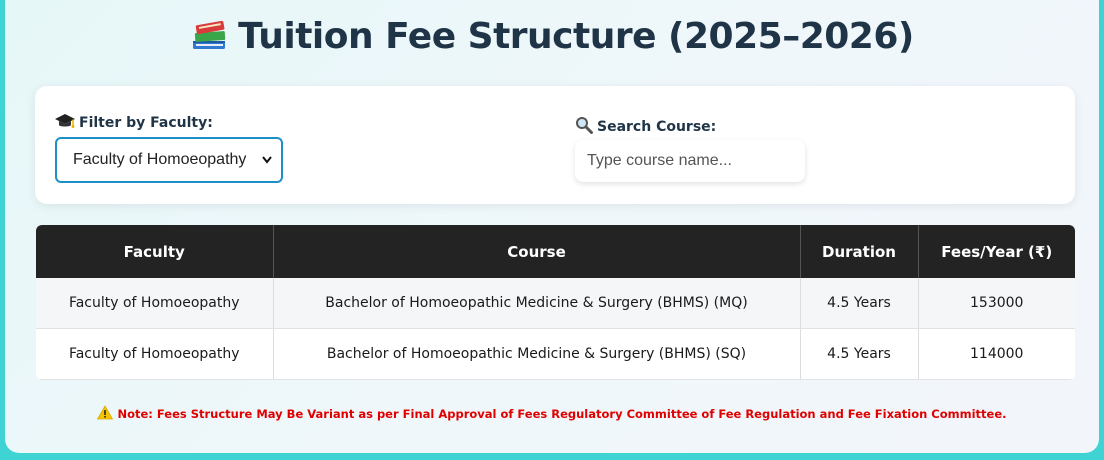  I want to click on faculty-filter-label-text: Filter by Faculty:, so click(146, 123).